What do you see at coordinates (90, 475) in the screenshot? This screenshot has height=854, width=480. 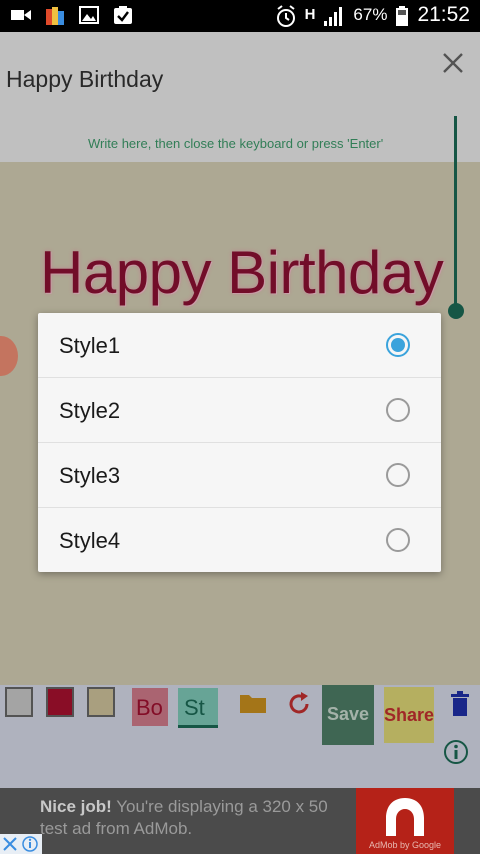 I see `style-option-label: Style3` at bounding box center [90, 475].